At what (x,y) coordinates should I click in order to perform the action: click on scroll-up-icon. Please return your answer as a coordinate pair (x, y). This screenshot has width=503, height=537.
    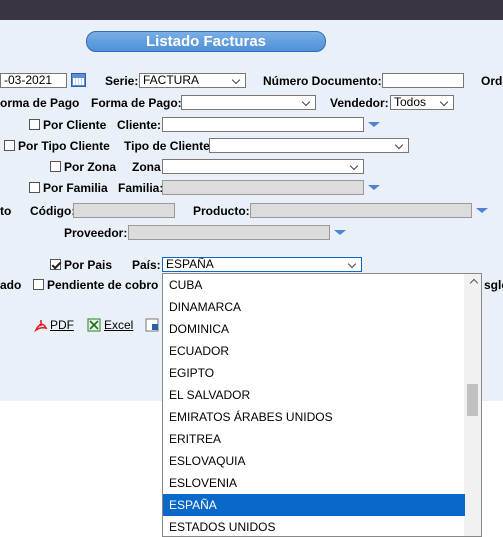
    Looking at the image, I should click on (474, 283).